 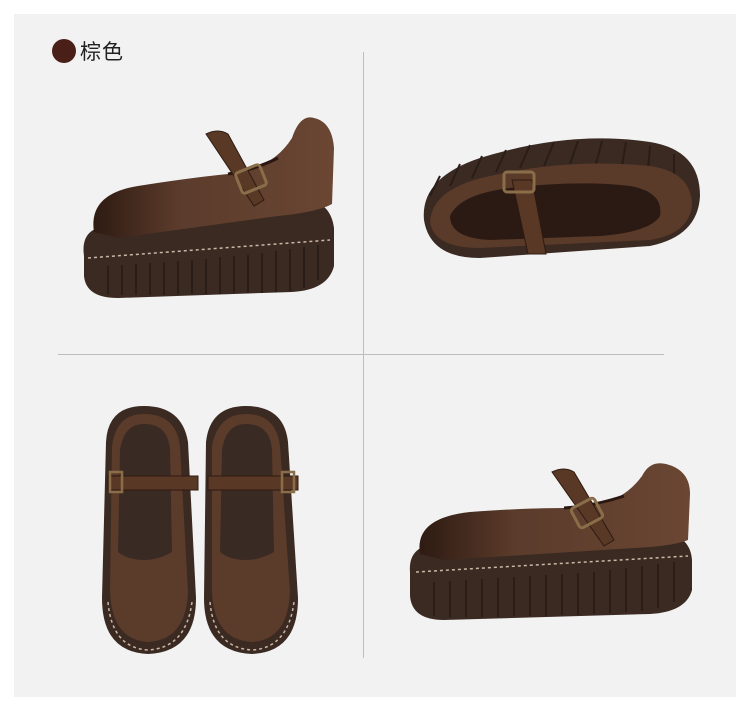 I want to click on shoe-pair-top-view, so click(x=201, y=530).